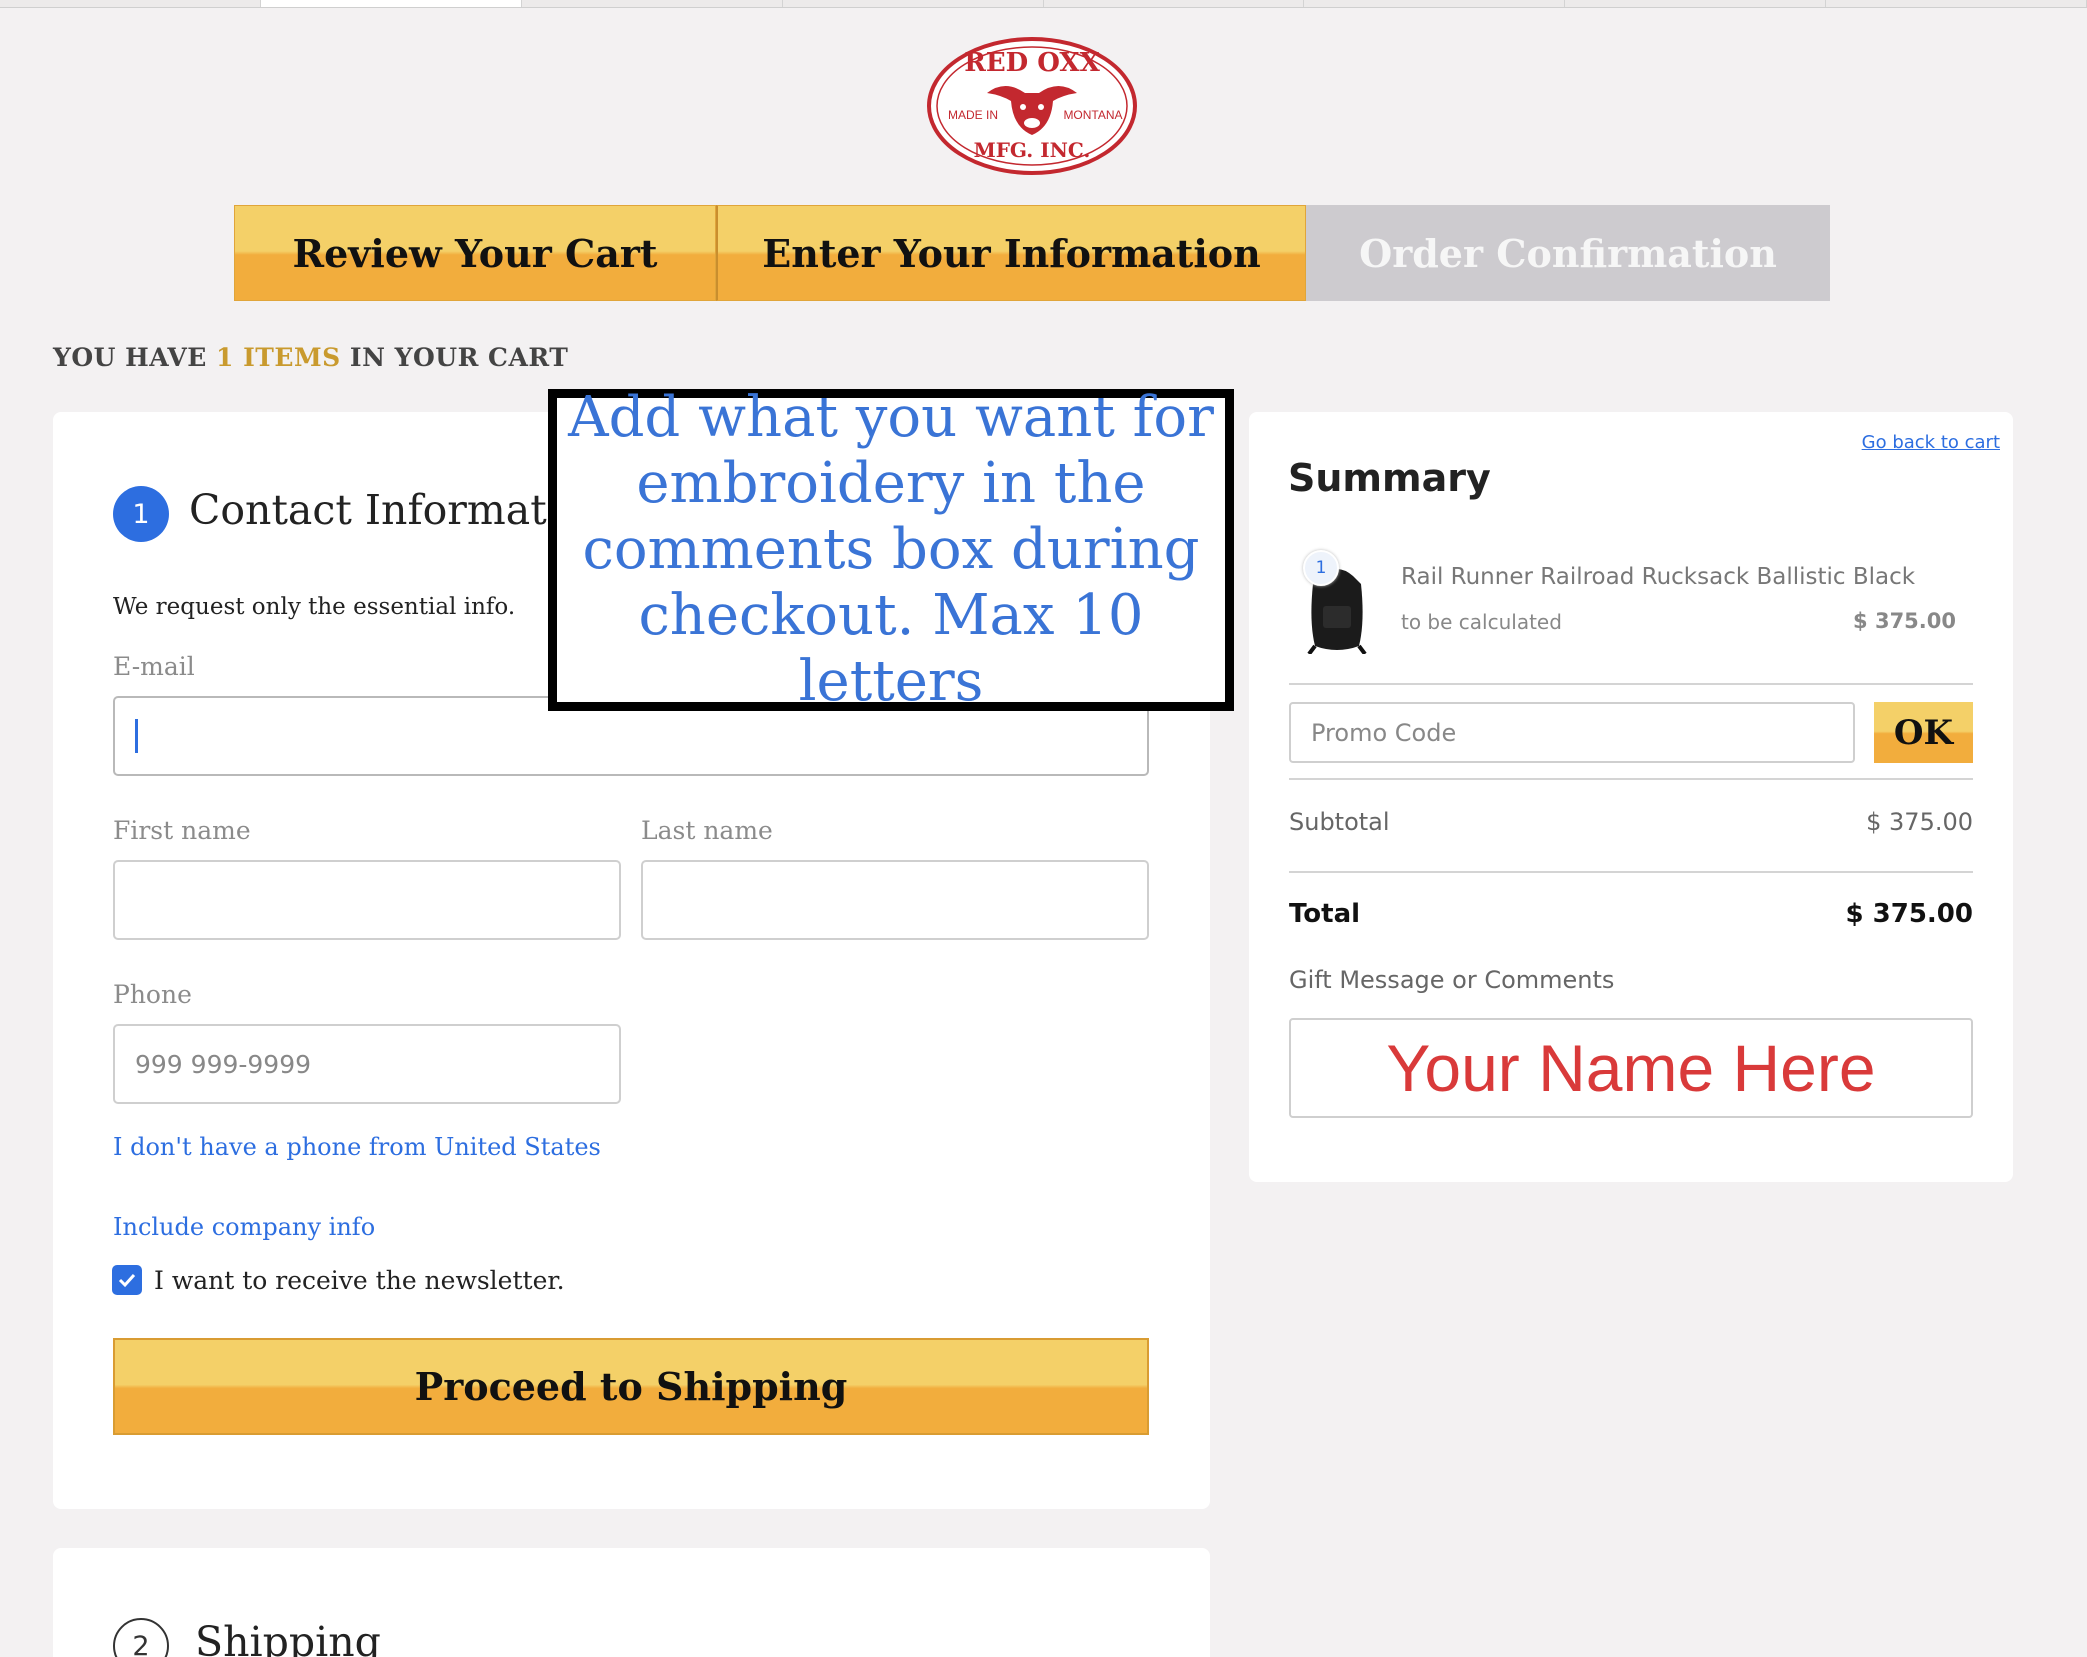  What do you see at coordinates (1919, 822) in the screenshot?
I see `subtotal-value: $ 375.00` at bounding box center [1919, 822].